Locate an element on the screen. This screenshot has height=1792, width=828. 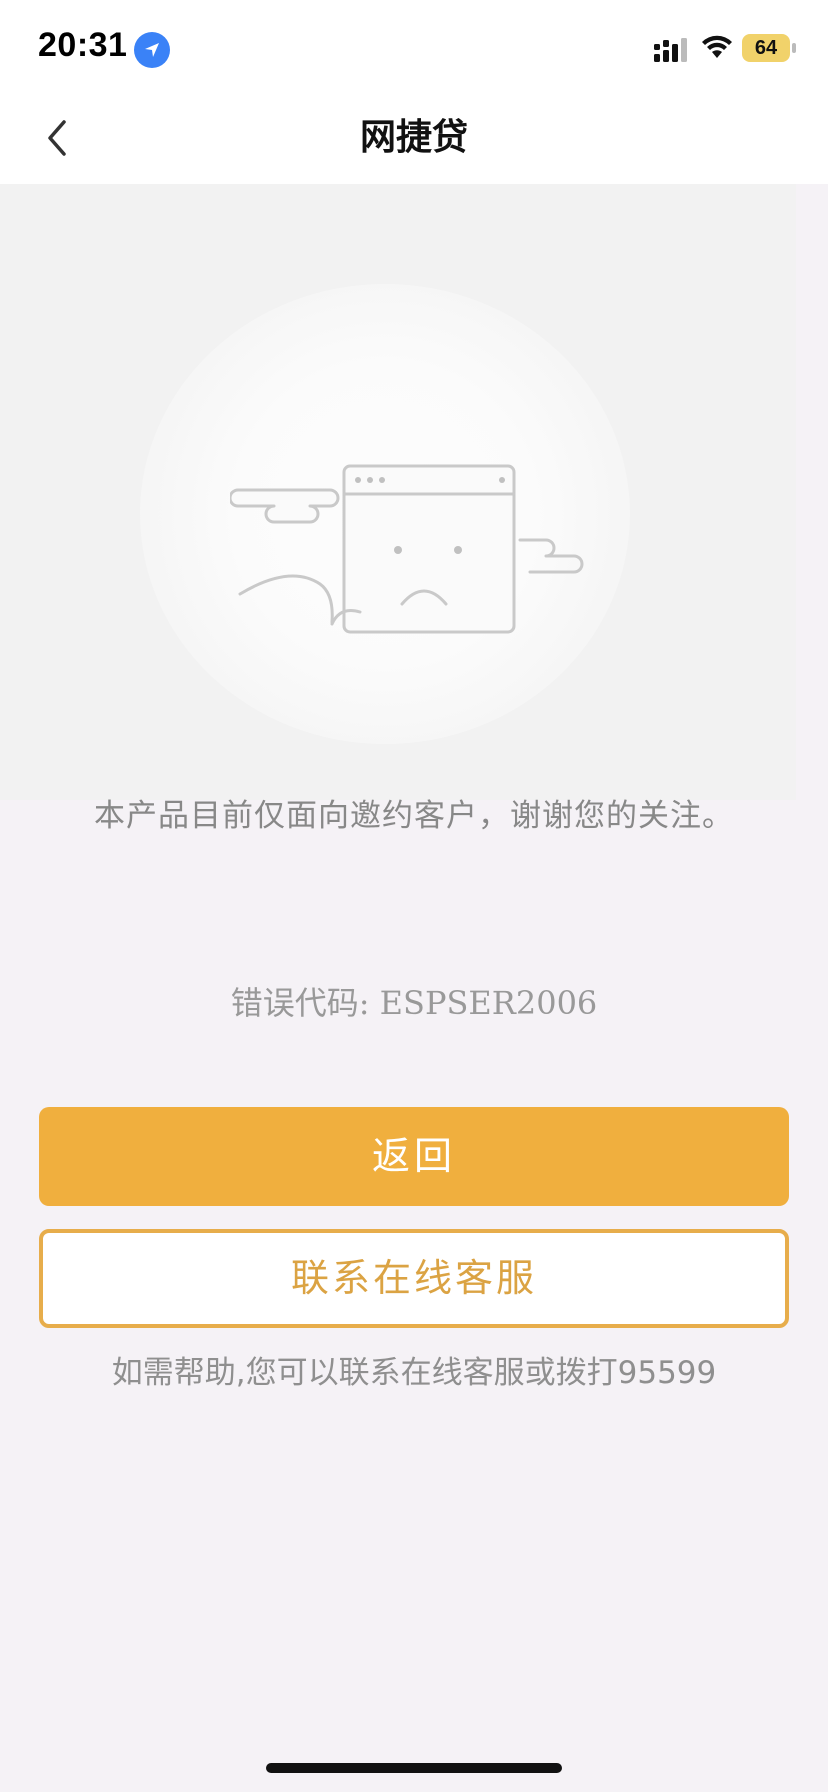
error-code: 错误代码: ESPSER2006 is located at coordinates (414, 1003).